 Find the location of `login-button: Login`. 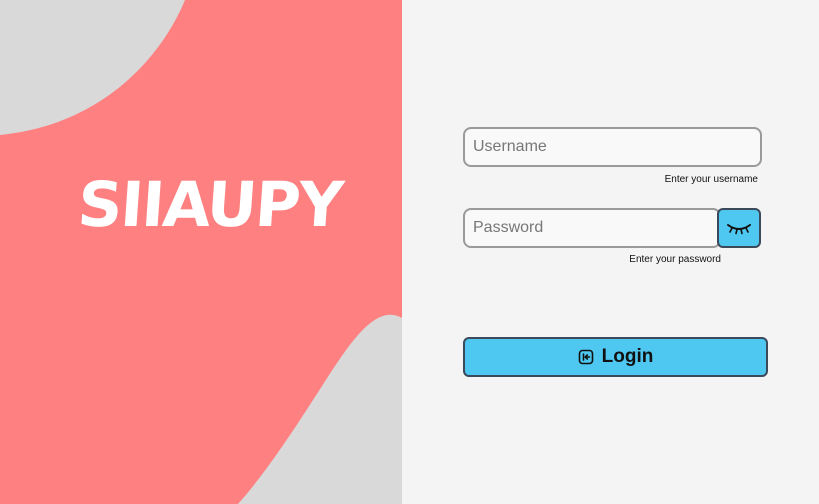

login-button: Login is located at coordinates (615, 357).